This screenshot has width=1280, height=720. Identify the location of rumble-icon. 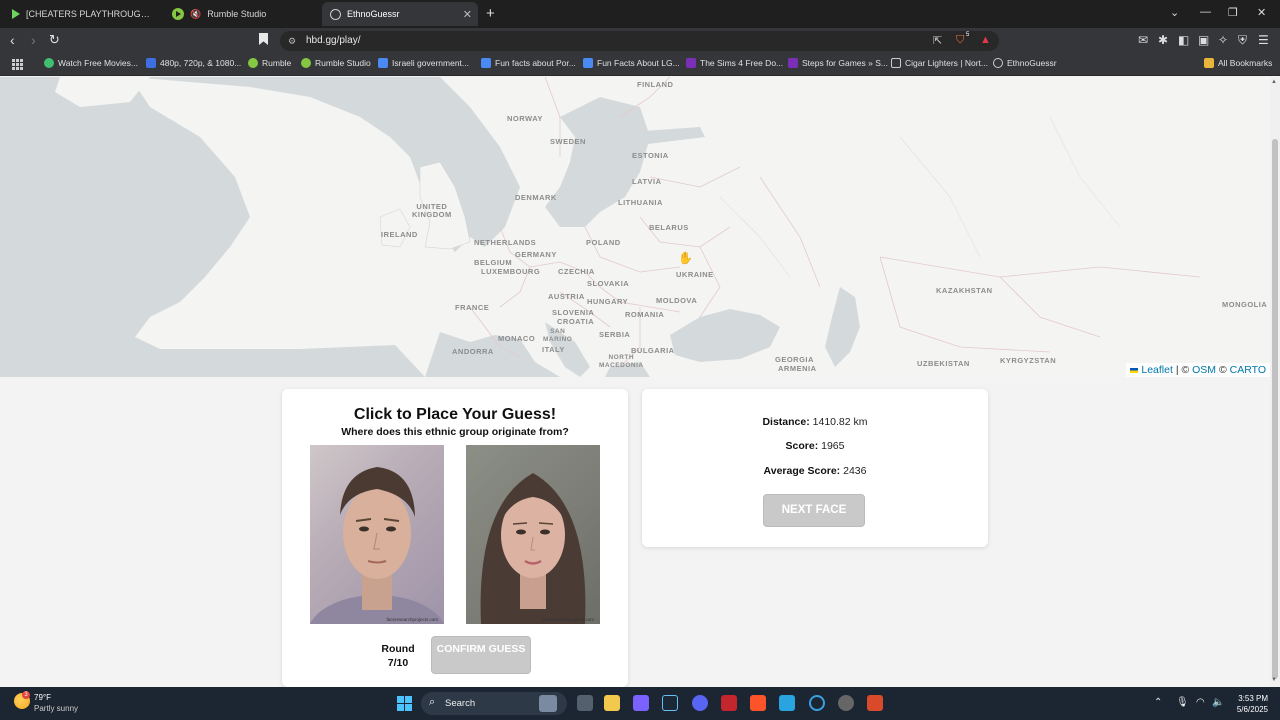
(253, 63).